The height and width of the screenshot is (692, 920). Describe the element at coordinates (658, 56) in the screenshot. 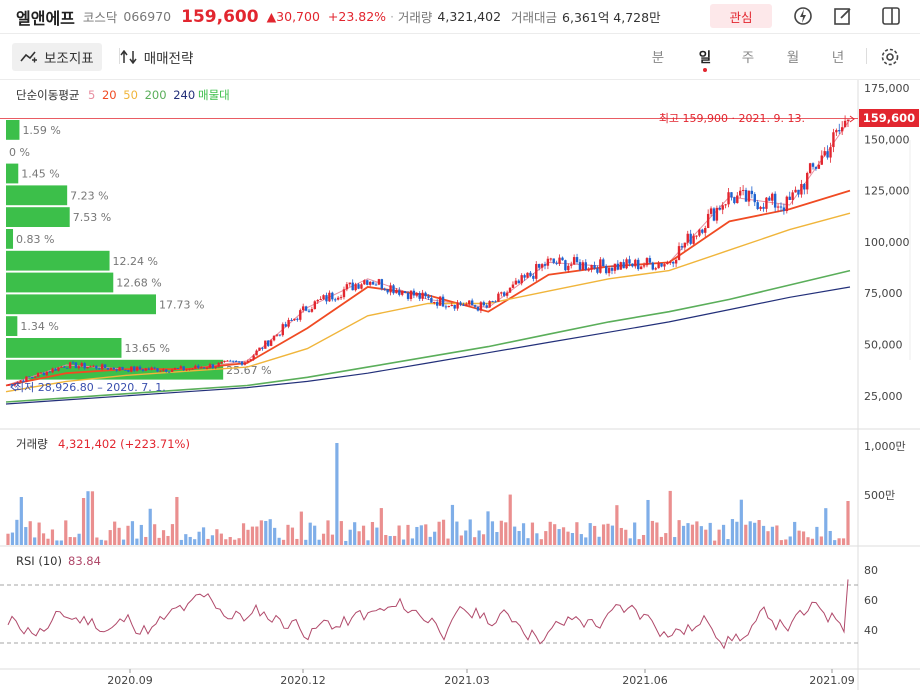

I see `period-minute: 분` at that location.